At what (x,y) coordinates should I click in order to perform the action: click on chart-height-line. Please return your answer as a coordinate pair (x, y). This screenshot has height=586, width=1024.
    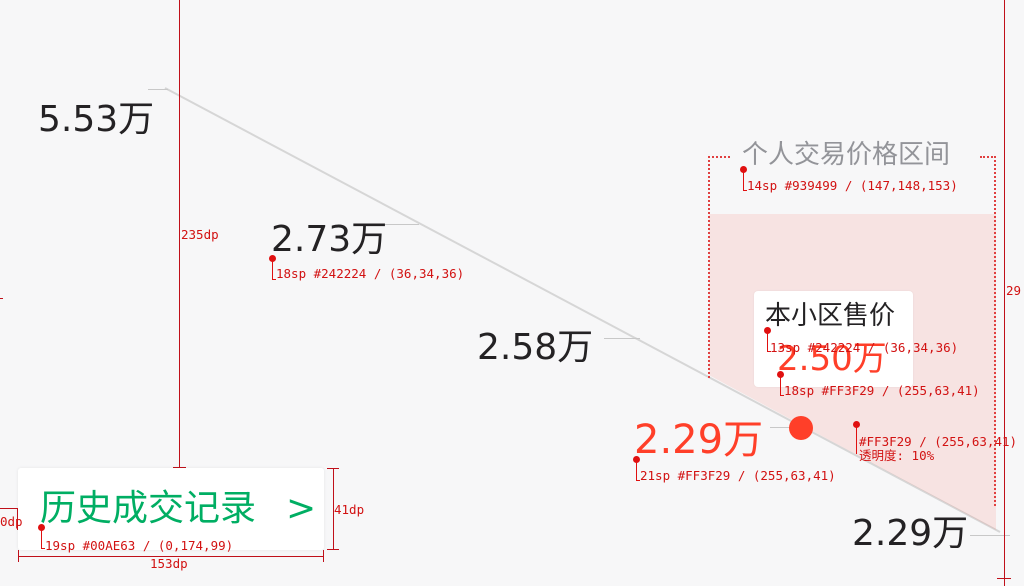
    Looking at the image, I should click on (179, 234).